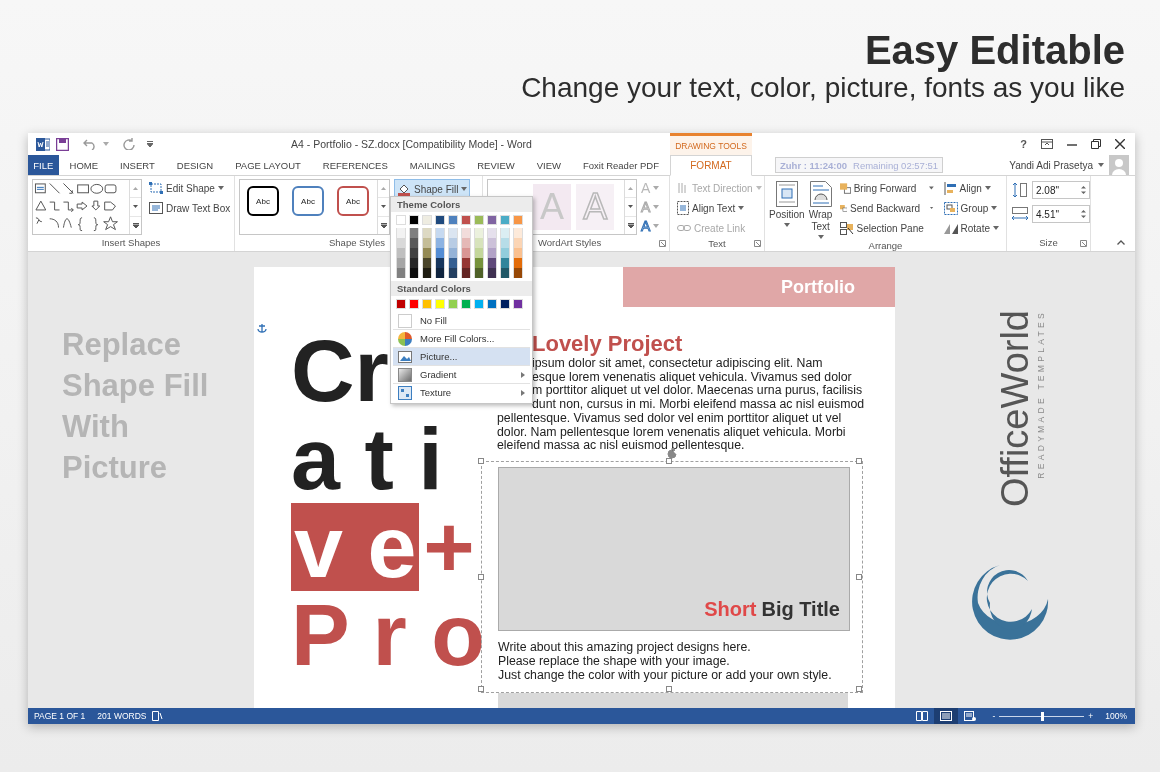 This screenshot has height=772, width=1160. Describe the element at coordinates (62, 144) in the screenshot. I see `save-icon` at that location.